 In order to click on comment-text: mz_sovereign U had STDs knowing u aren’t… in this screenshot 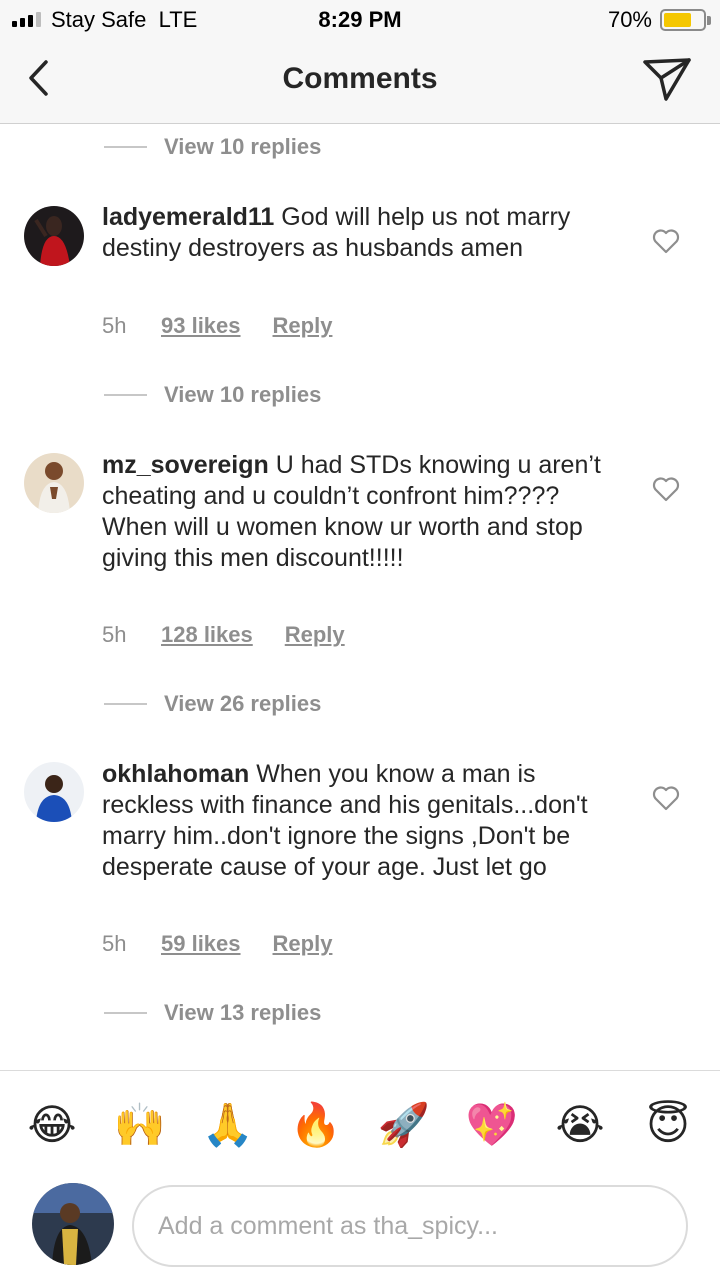, I will do `click(352, 512)`.